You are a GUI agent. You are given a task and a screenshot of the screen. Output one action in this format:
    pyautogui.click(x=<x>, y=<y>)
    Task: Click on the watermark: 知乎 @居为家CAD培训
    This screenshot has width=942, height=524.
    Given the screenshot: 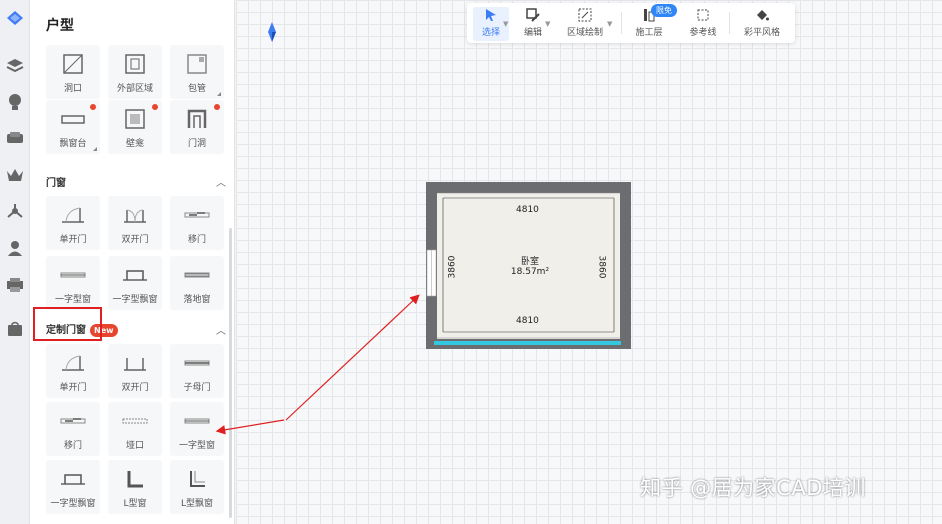 What is the action you would take?
    pyautogui.click(x=753, y=488)
    